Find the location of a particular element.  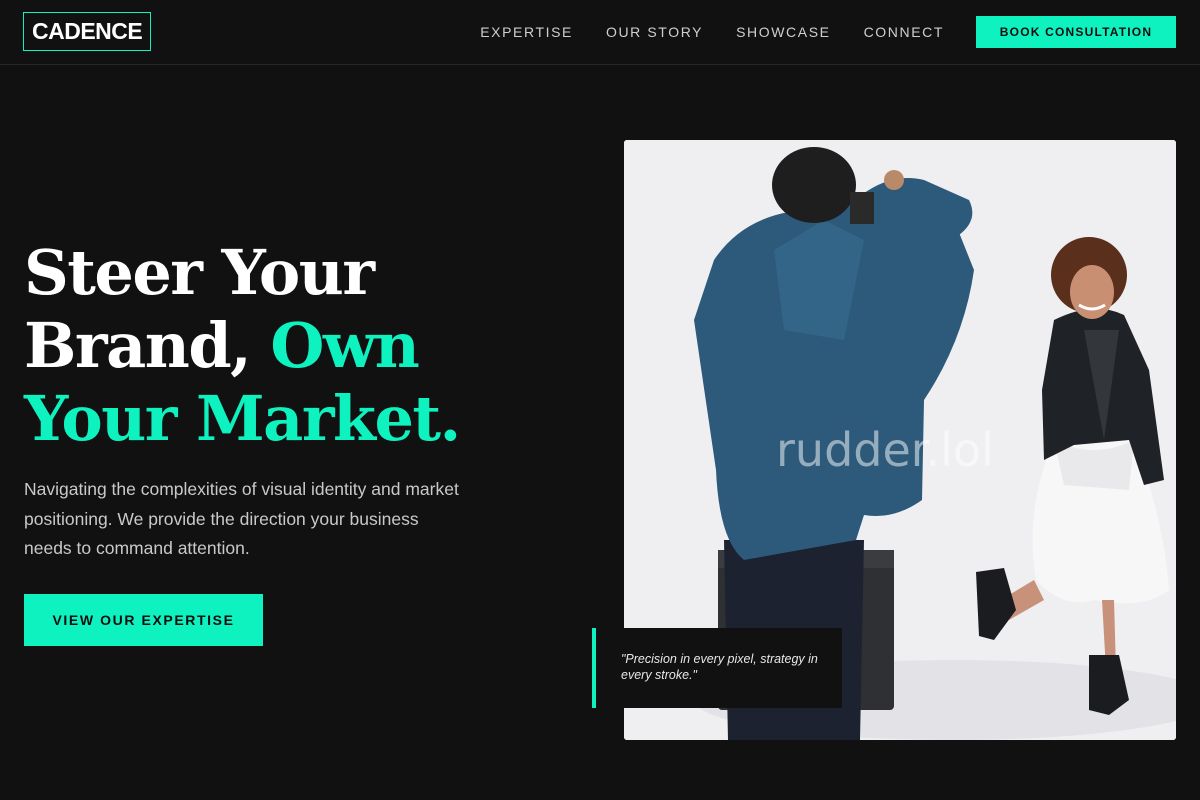

hero-title: Steer Your Brand, Own Your Market. is located at coordinates (294, 345).